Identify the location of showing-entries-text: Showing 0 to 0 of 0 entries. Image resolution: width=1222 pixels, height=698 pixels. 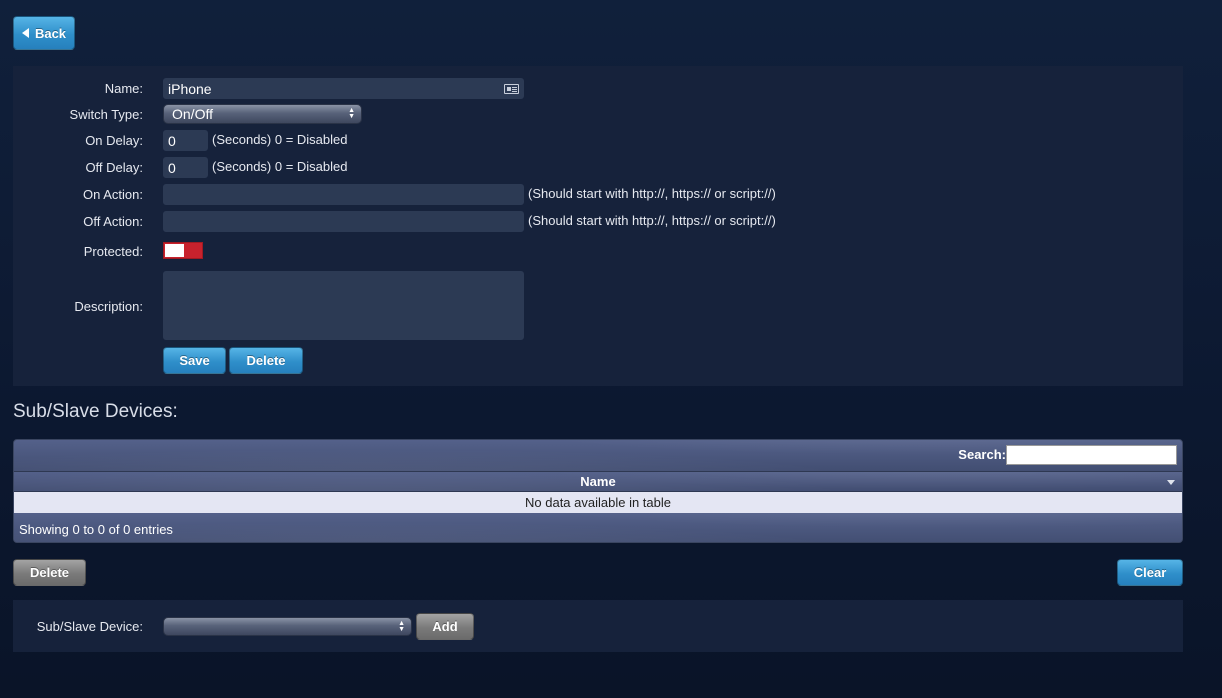
(96, 529).